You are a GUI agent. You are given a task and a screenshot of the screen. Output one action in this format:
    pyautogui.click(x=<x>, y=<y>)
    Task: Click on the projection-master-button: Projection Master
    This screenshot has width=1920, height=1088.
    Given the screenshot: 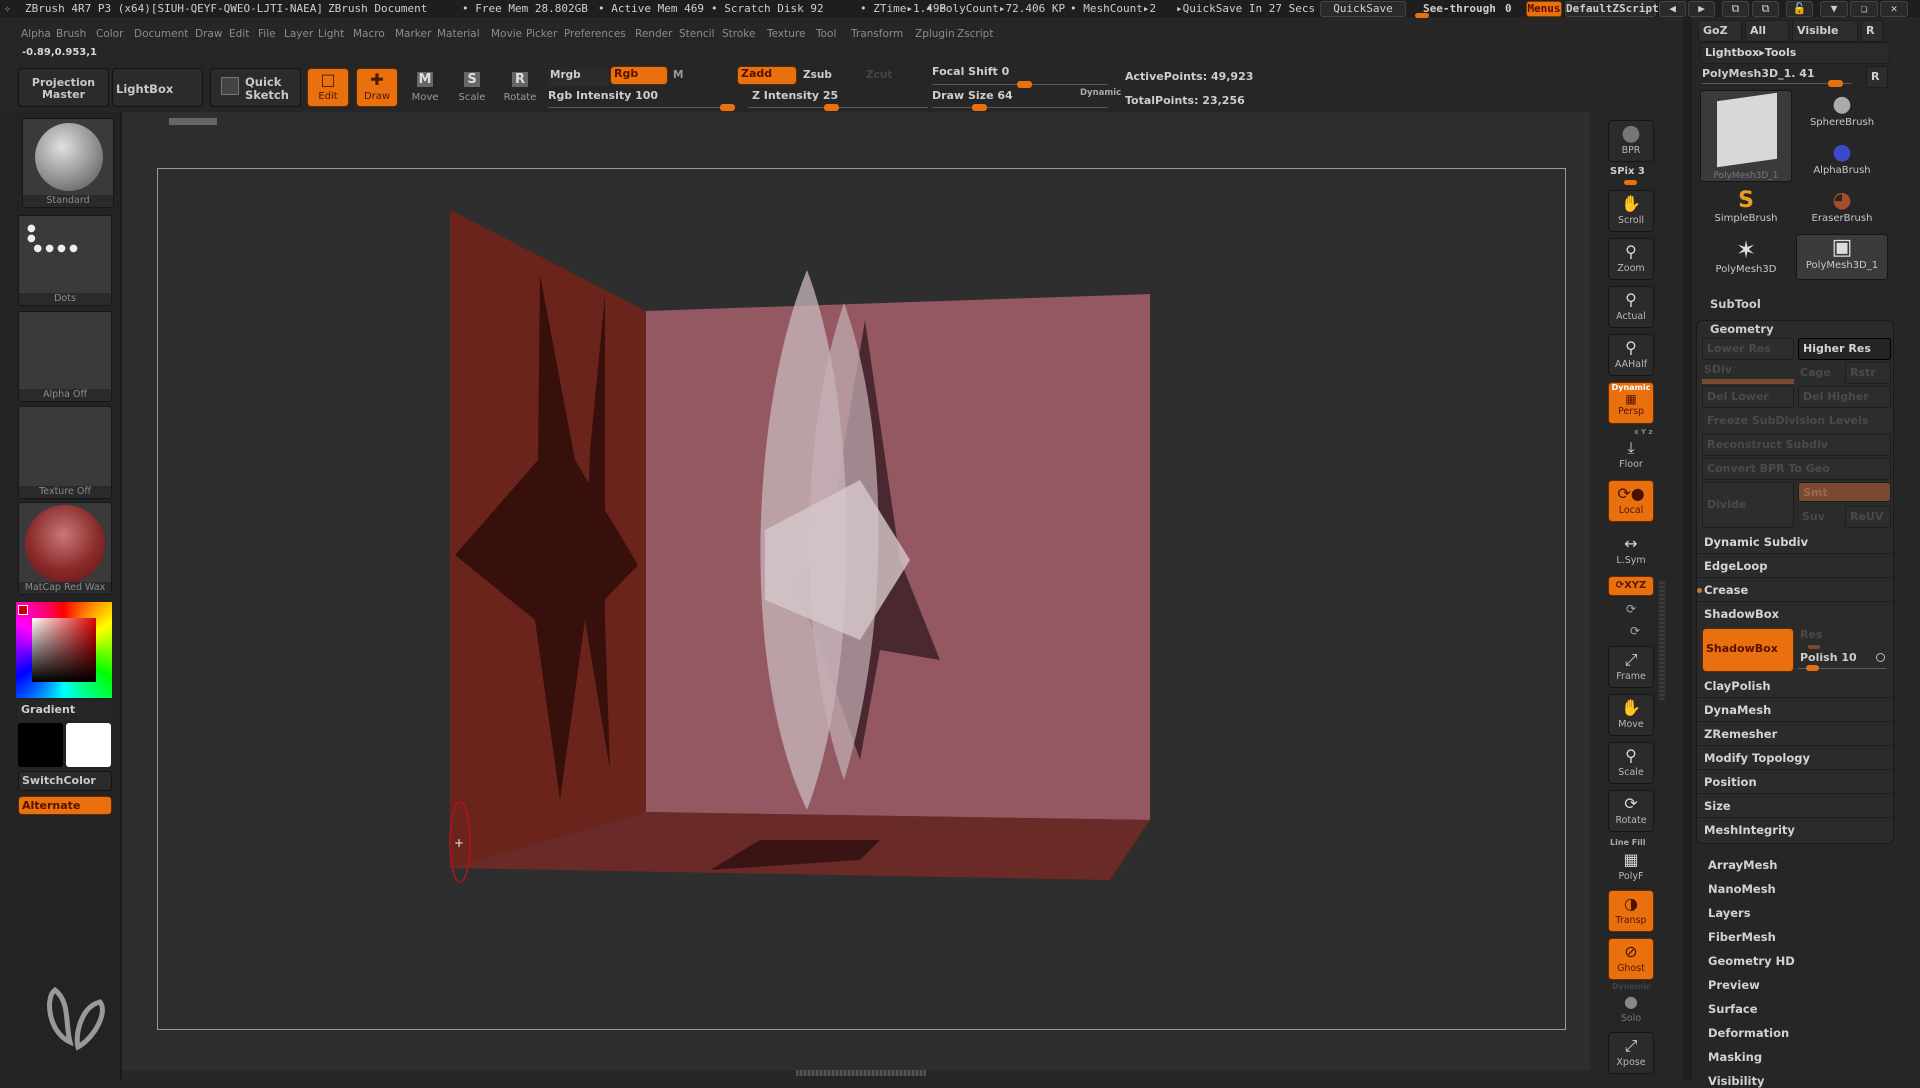 What is the action you would take?
    pyautogui.click(x=63, y=87)
    